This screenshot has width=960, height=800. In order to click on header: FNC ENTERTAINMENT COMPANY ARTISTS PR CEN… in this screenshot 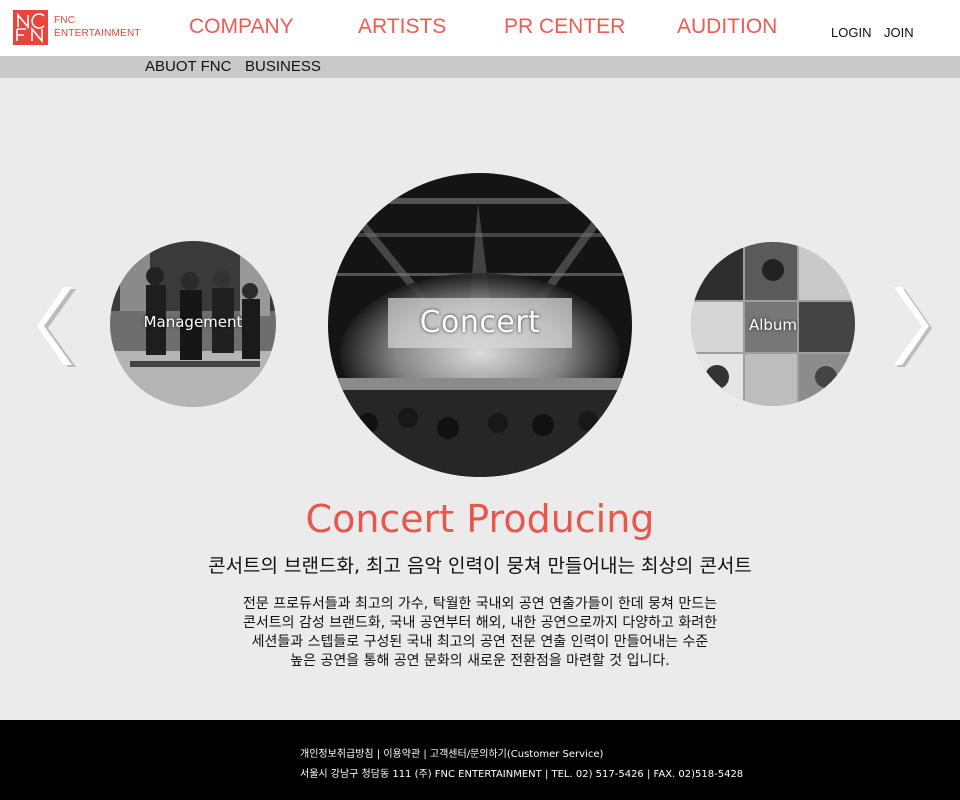, I will do `click(480, 28)`.